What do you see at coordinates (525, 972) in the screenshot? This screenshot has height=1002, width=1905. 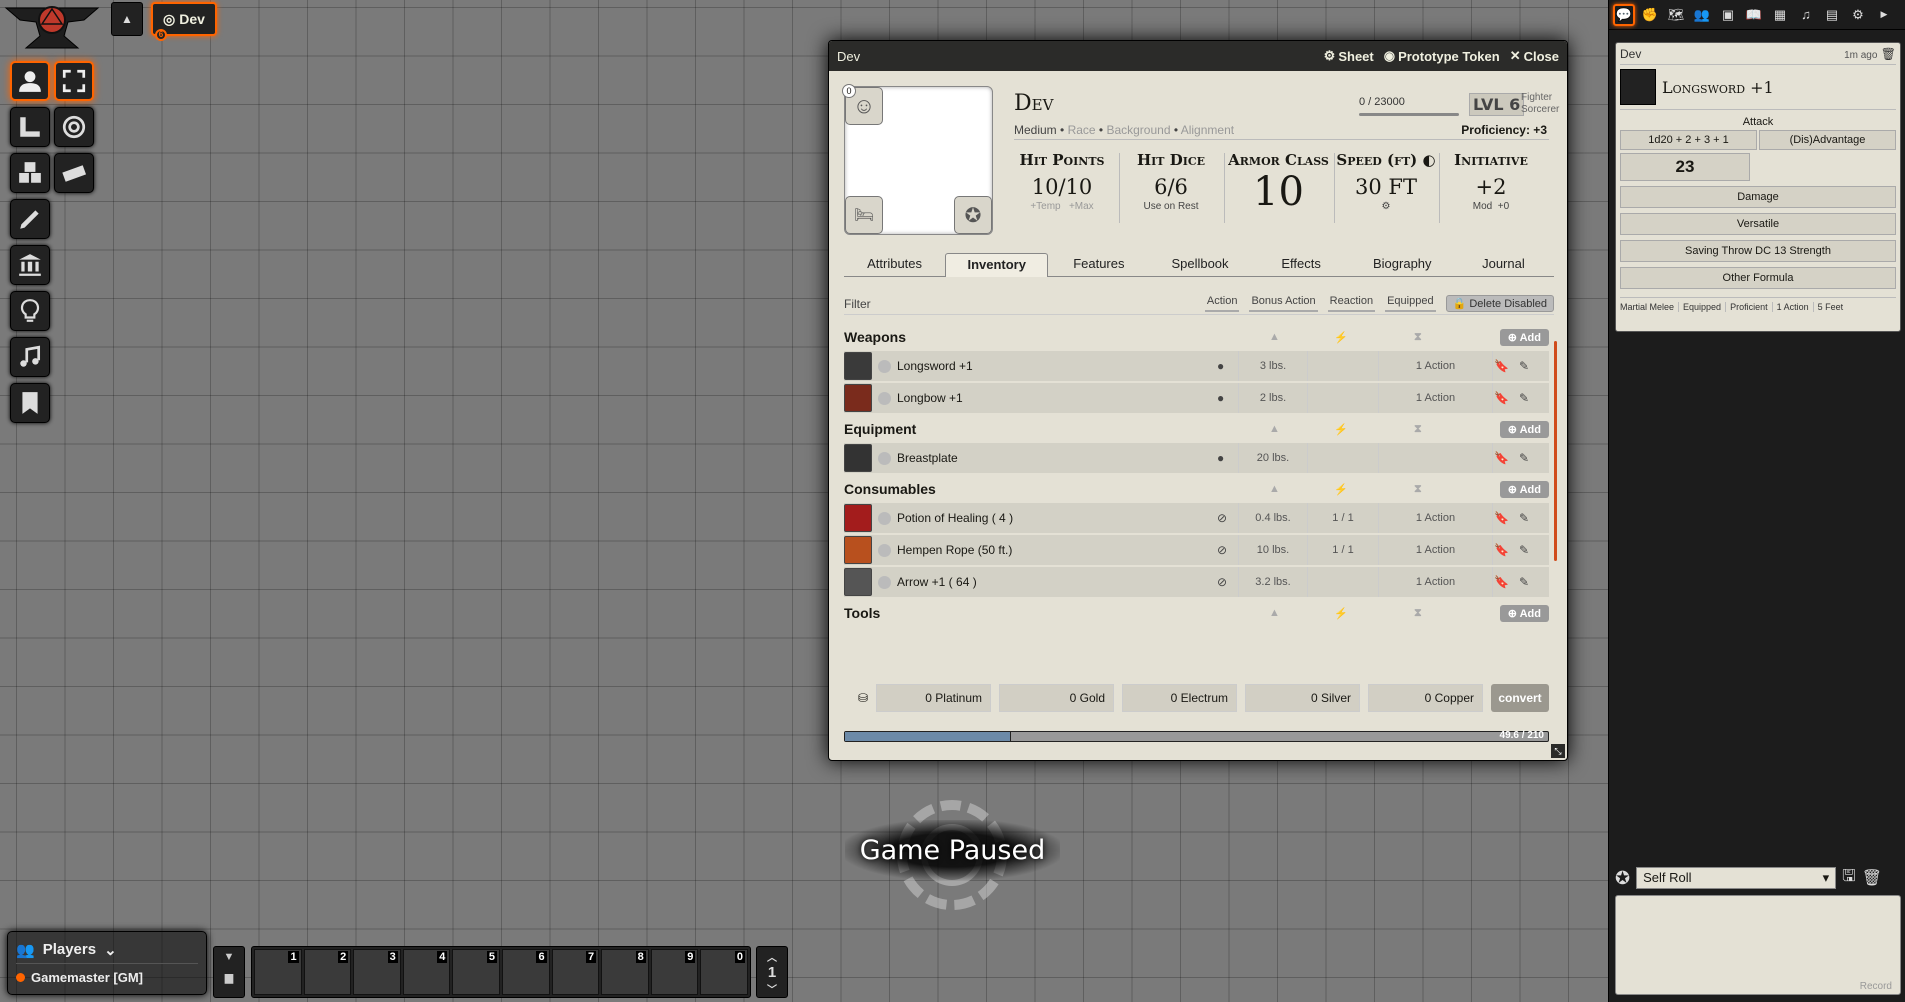 I see `macro-slot: 6` at bounding box center [525, 972].